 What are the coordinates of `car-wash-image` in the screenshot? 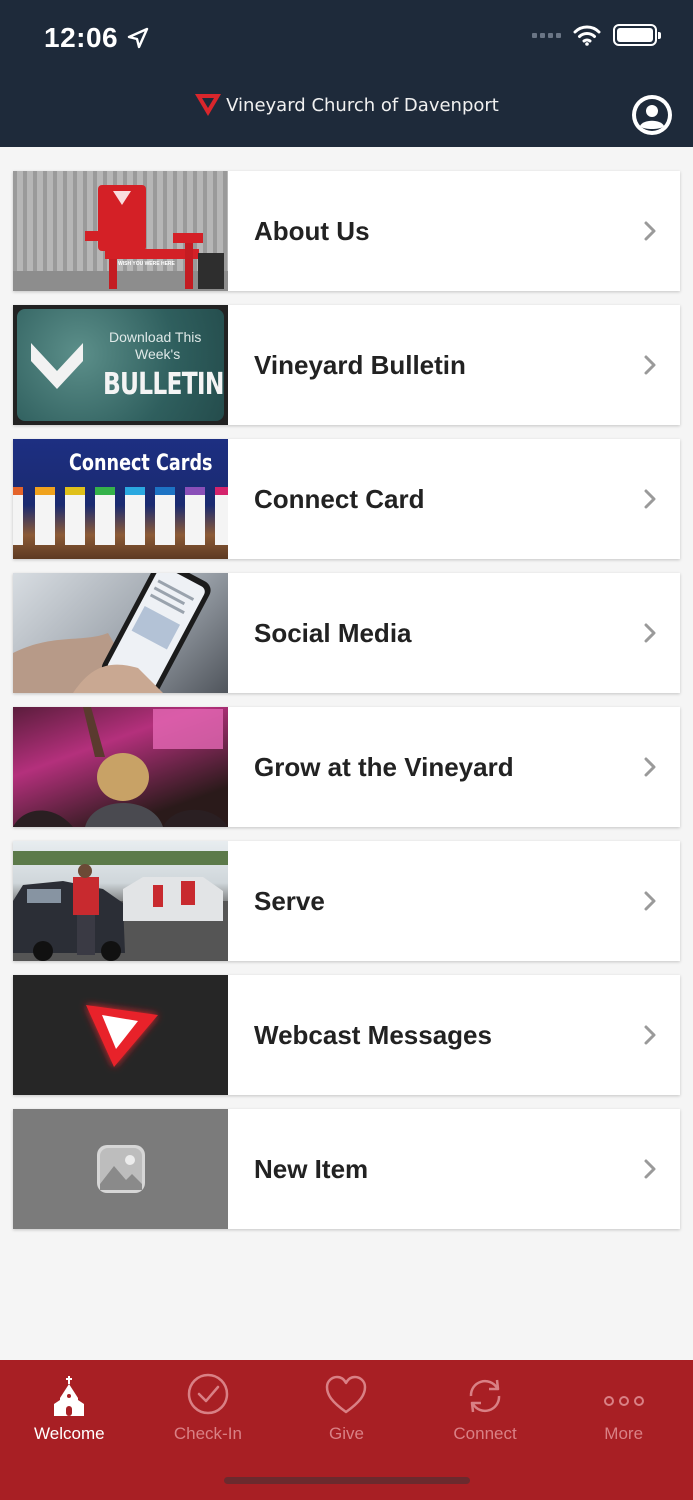 It's located at (120, 906).